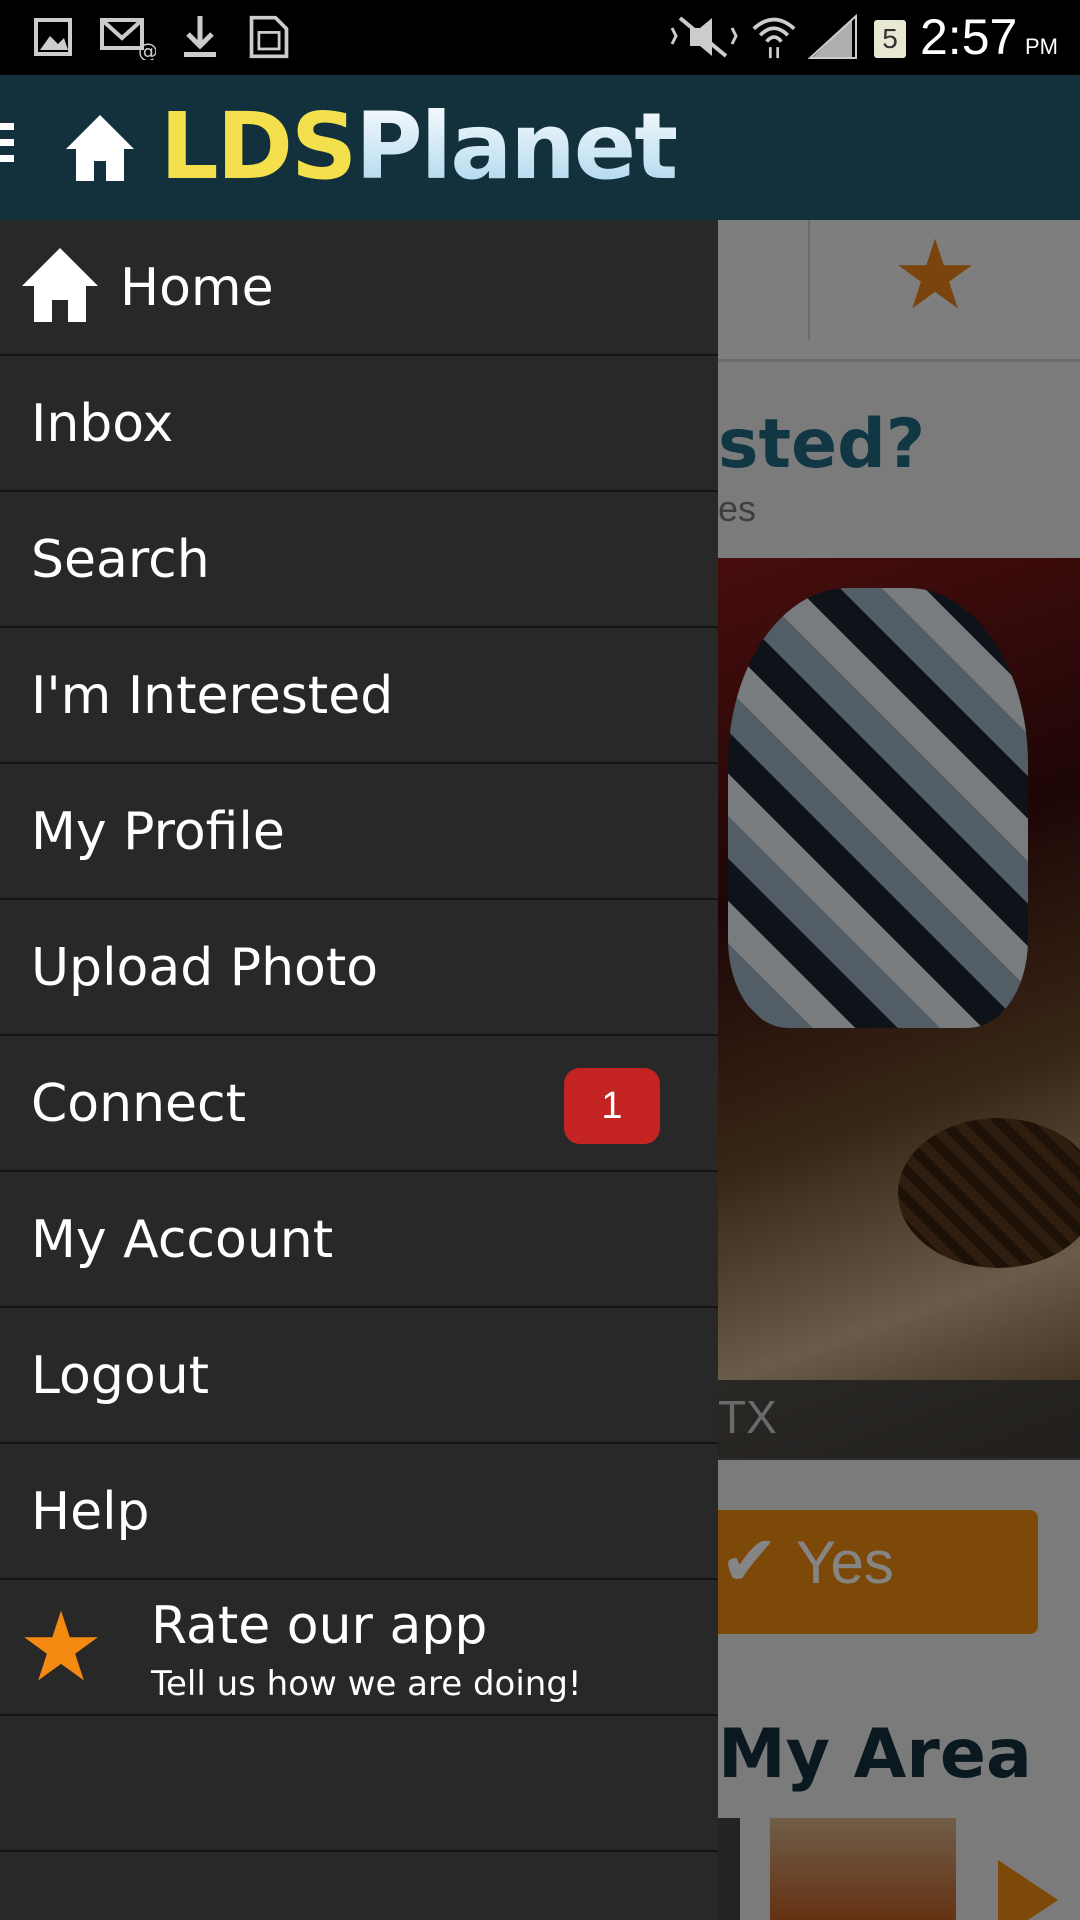 This screenshot has height=1920, width=1080. What do you see at coordinates (366, 1684) in the screenshot?
I see `rate-app-subtitle: Tell us how we are doing!` at bounding box center [366, 1684].